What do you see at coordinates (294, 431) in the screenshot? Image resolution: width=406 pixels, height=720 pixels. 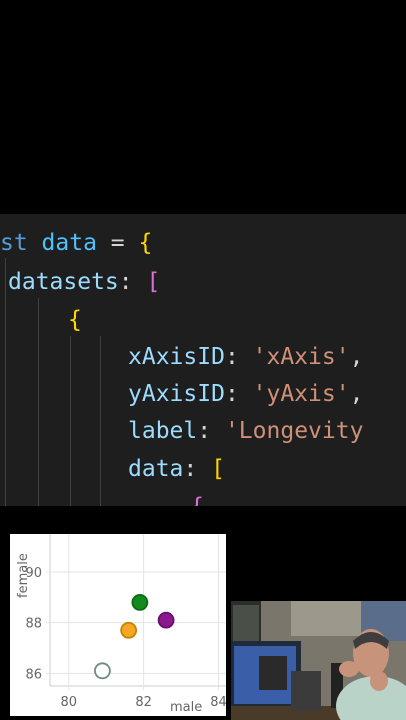 I see `code-token: 'Longevity` at bounding box center [294, 431].